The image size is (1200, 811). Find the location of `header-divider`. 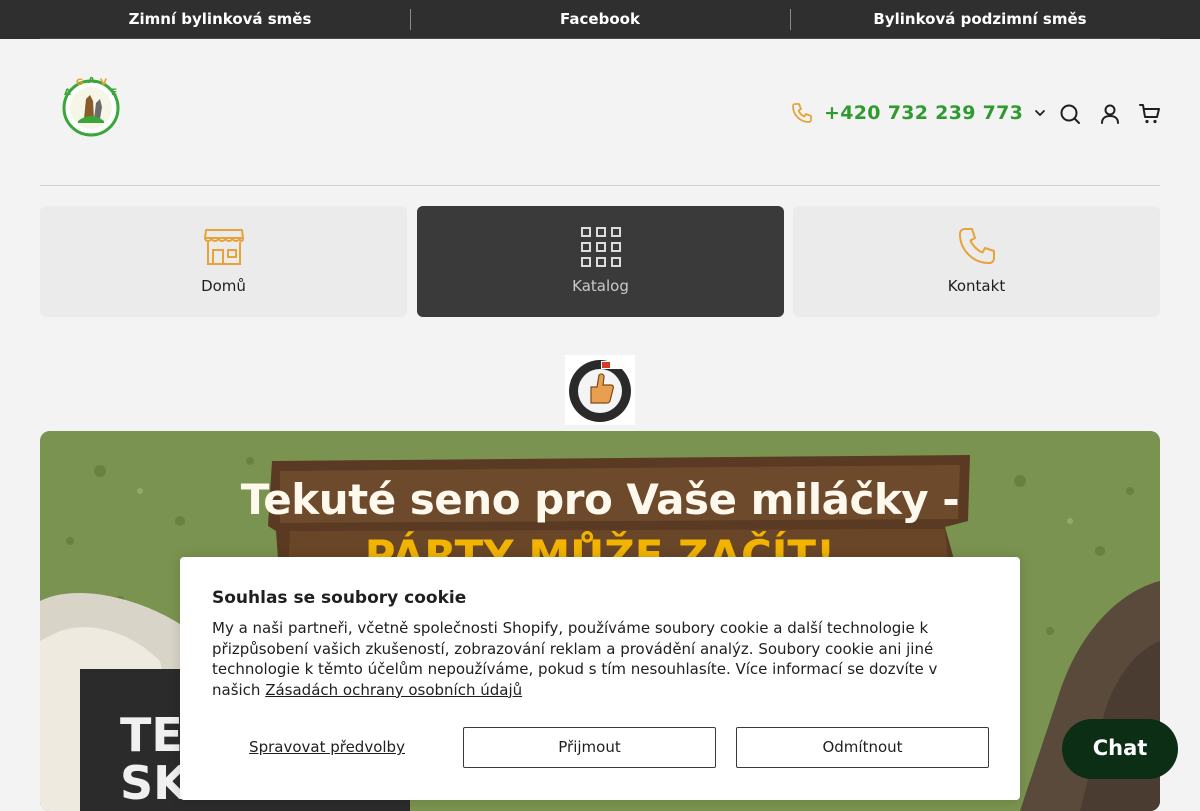

header-divider is located at coordinates (600, 185).